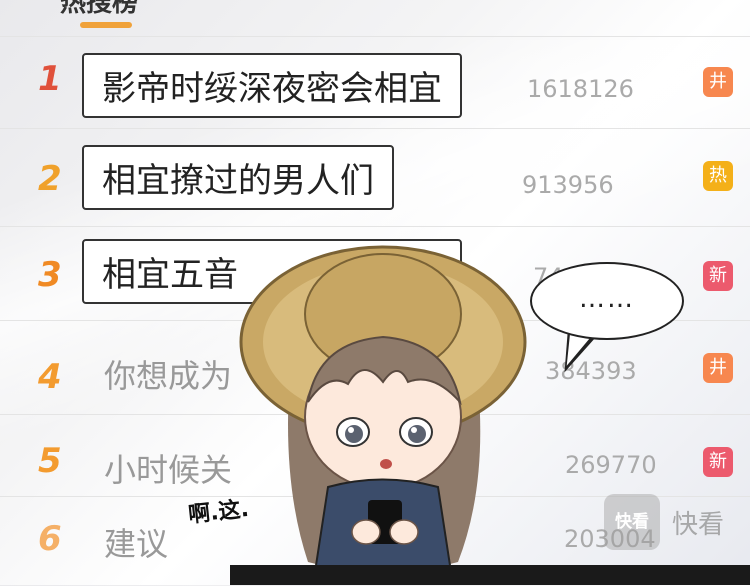 This screenshot has height=586, width=750. I want to click on trend-title: 建议, so click(136, 544).